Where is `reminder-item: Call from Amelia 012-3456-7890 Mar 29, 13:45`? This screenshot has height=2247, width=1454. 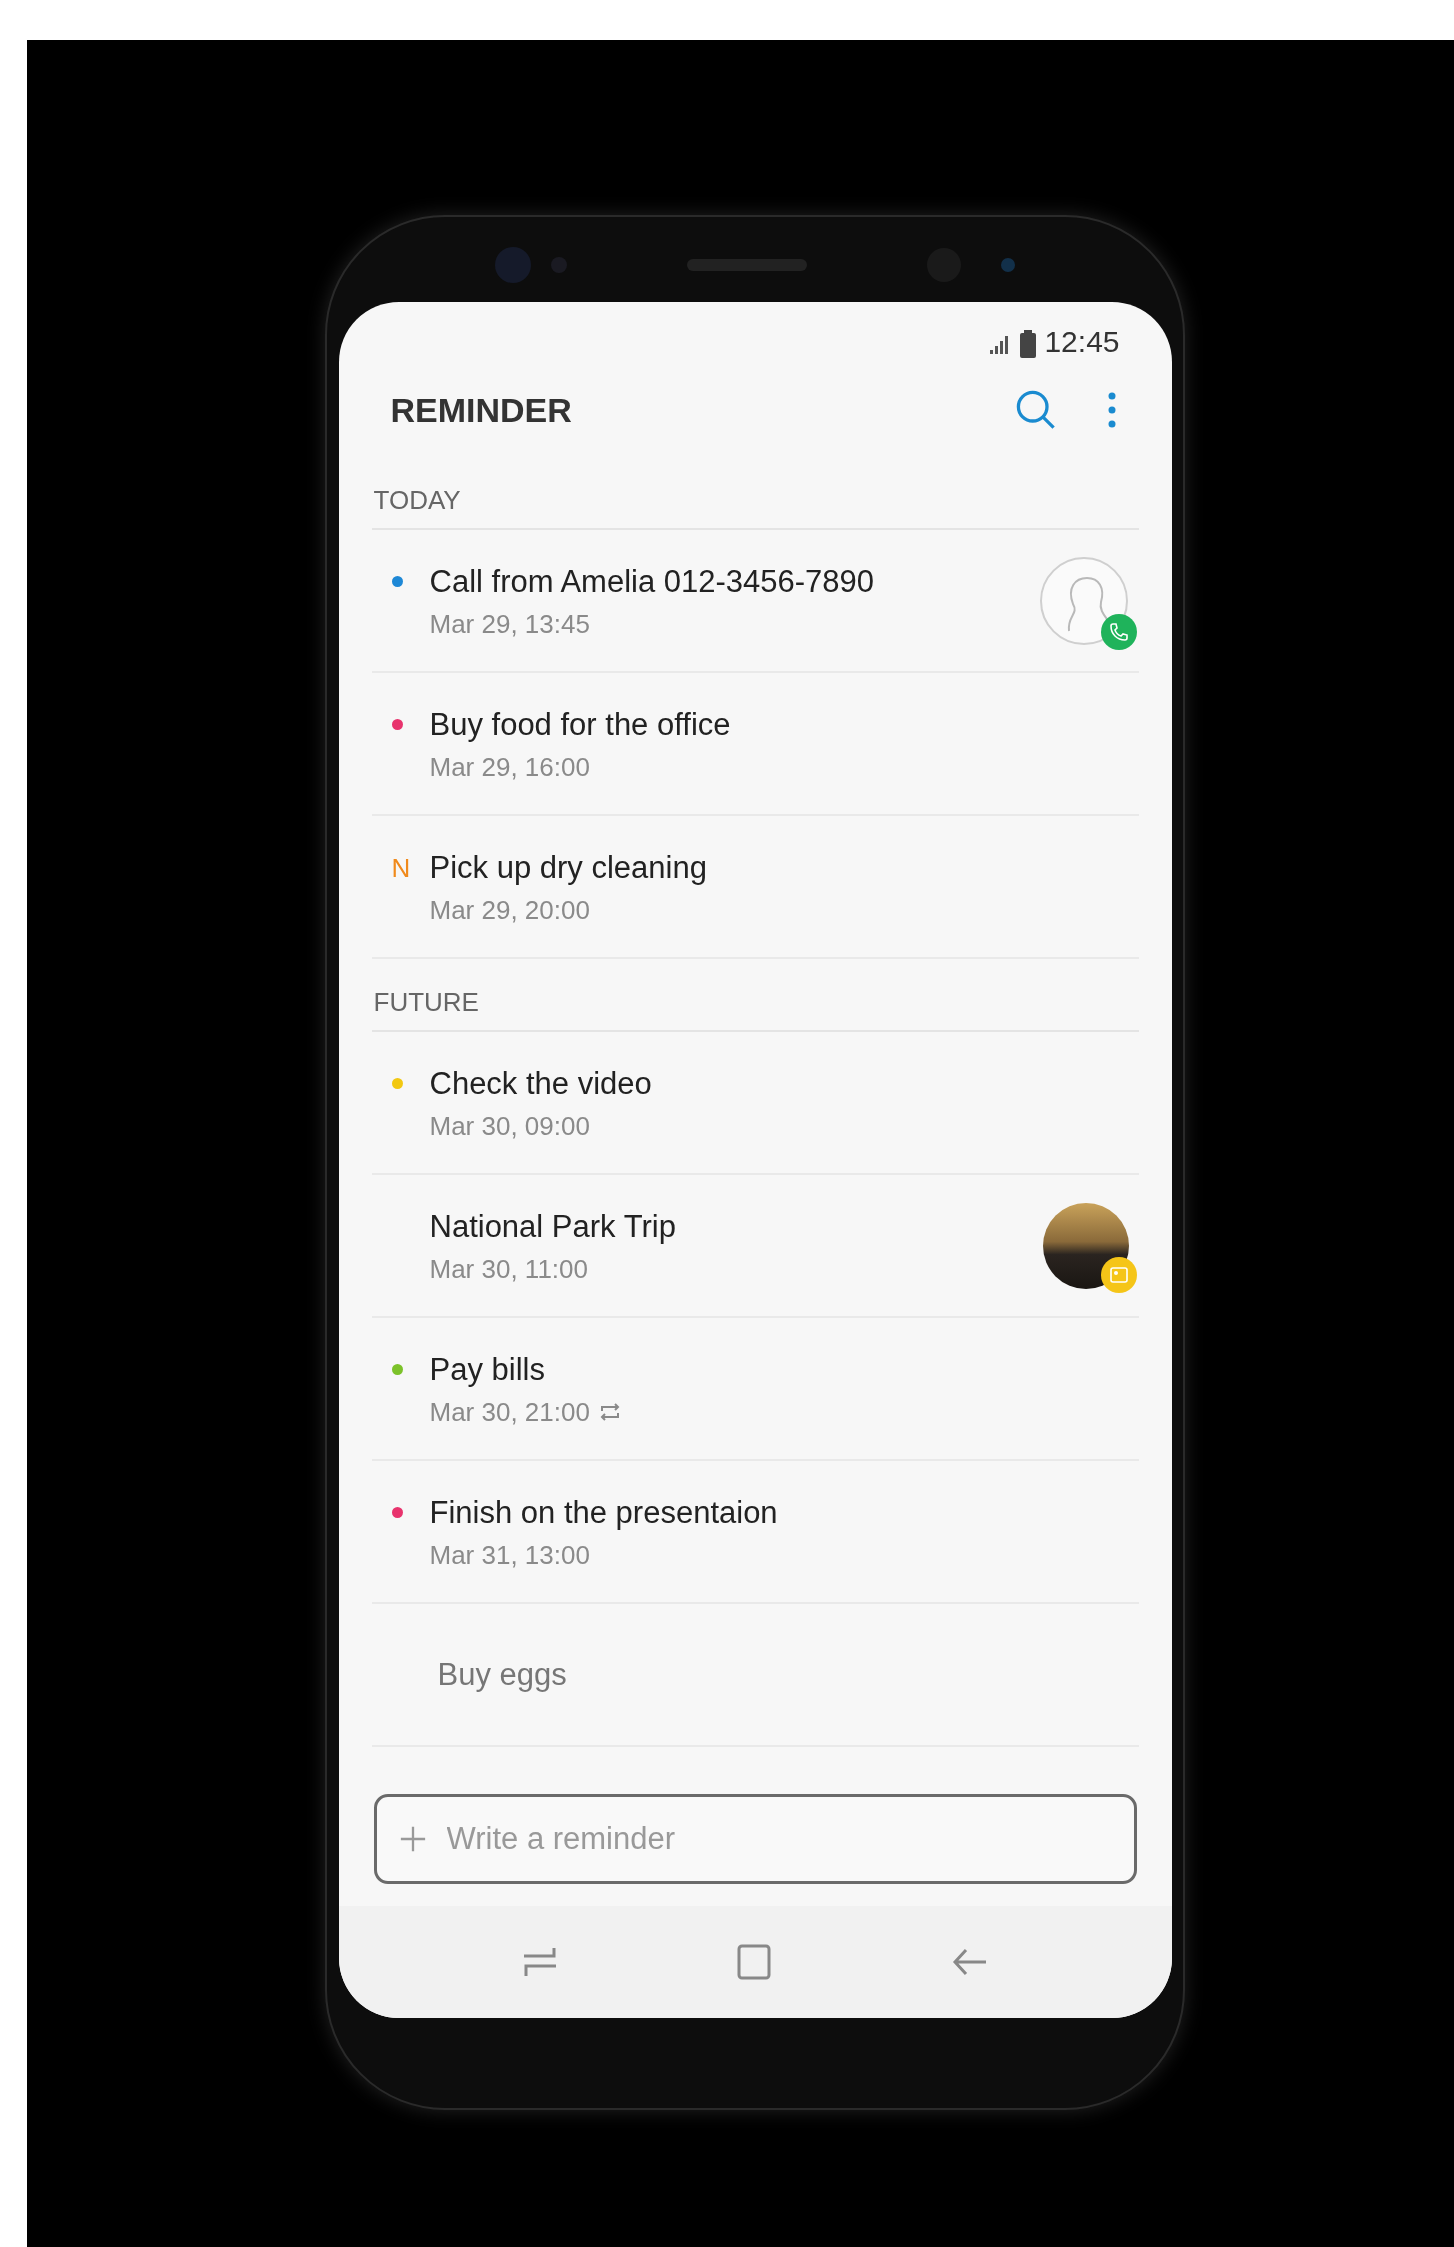
reminder-item: Call from Amelia 012-3456-7890 Mar 29, 13:45 is located at coordinates (652, 600).